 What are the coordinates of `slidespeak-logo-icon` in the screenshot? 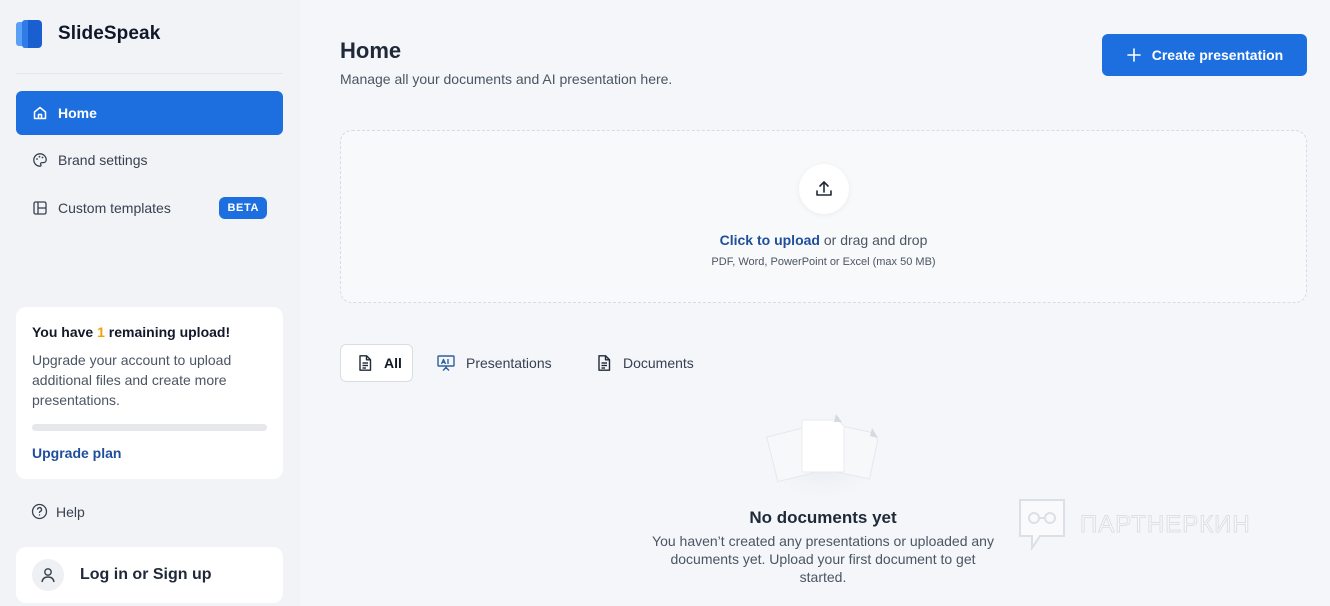 It's located at (32, 34).